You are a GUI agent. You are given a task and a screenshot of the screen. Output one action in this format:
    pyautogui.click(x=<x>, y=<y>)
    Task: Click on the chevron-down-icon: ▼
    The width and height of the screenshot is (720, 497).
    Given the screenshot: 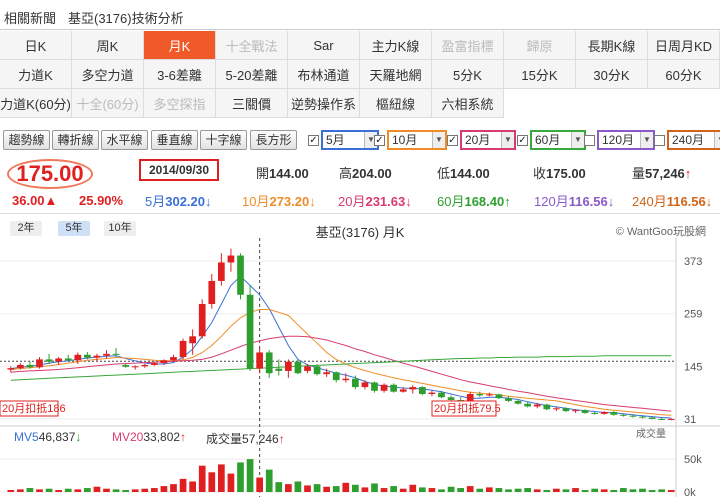 What is the action you would take?
    pyautogui.click(x=438, y=140)
    